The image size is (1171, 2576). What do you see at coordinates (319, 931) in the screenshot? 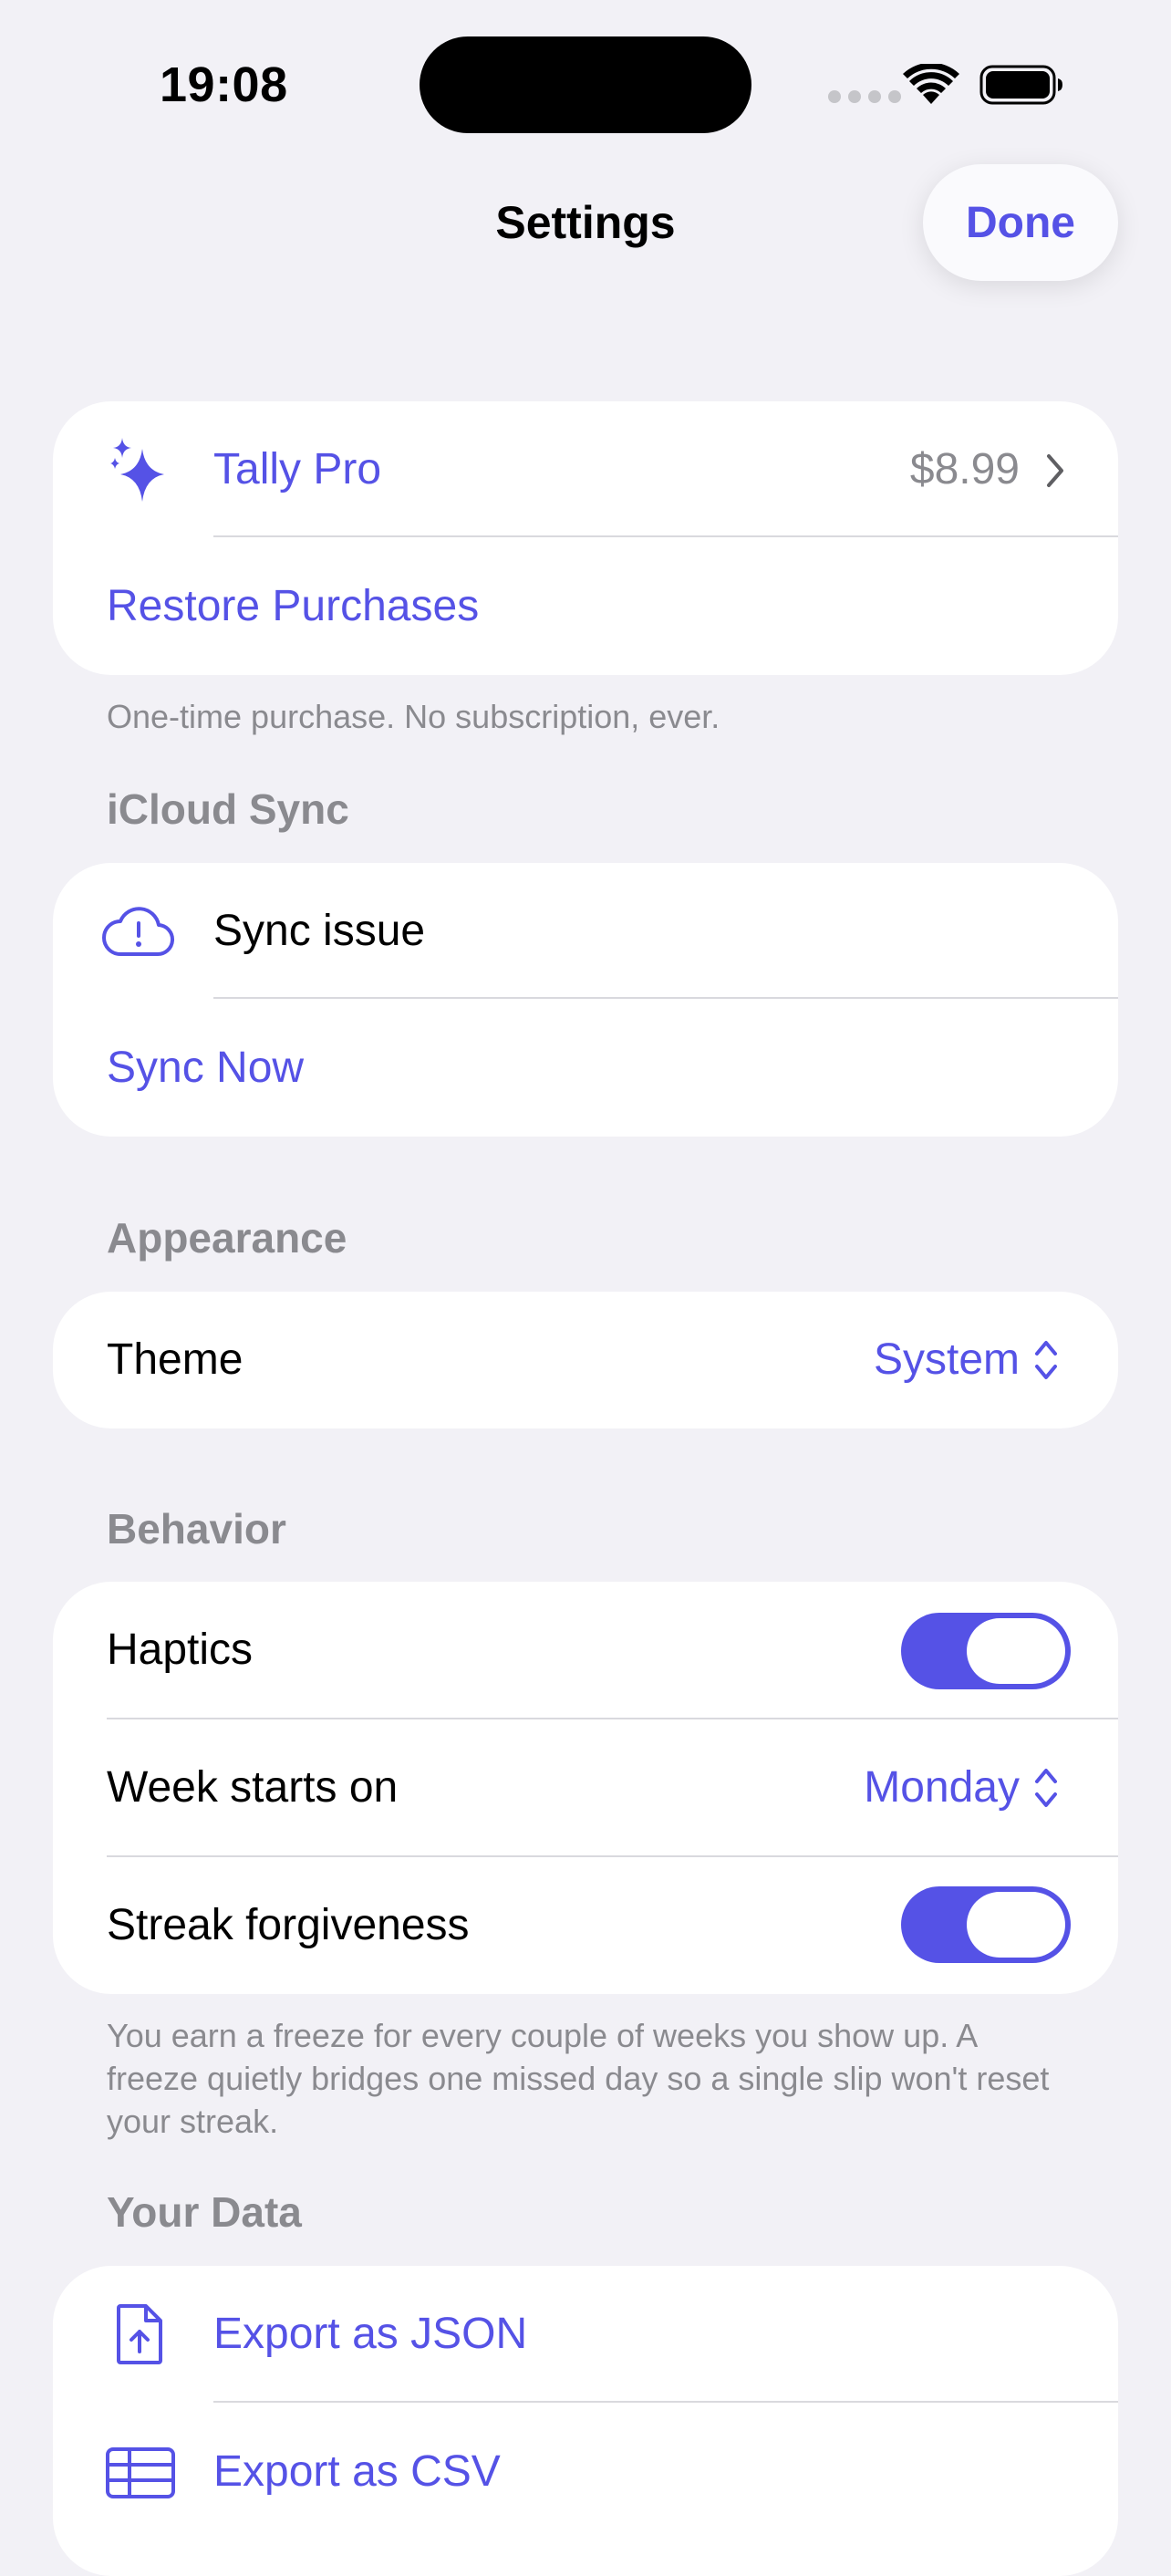
I see `sync-status-label: Sync issue` at bounding box center [319, 931].